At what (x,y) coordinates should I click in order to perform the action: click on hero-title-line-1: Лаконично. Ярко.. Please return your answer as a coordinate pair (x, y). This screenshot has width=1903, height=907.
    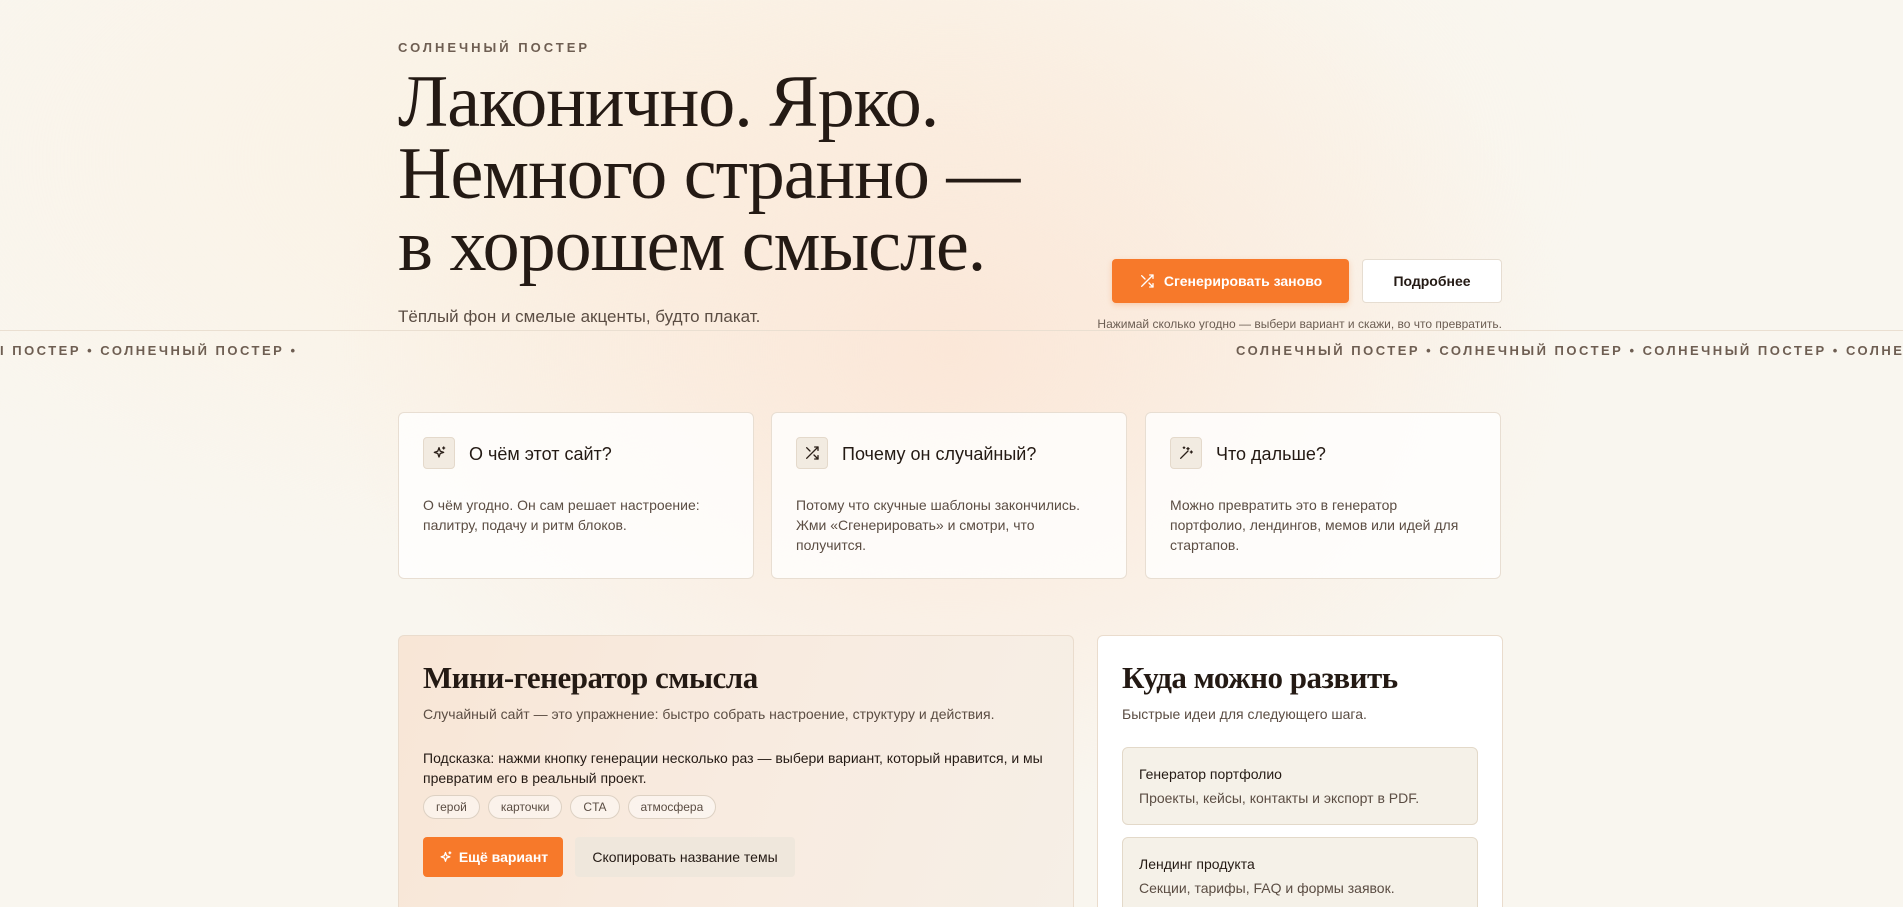
    Looking at the image, I should click on (668, 102).